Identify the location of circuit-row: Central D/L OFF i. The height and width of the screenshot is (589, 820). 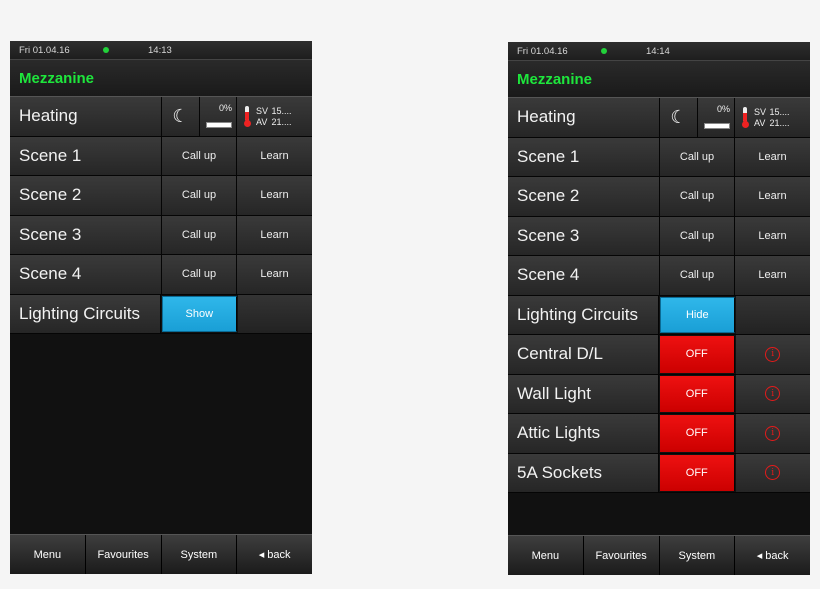
(659, 355).